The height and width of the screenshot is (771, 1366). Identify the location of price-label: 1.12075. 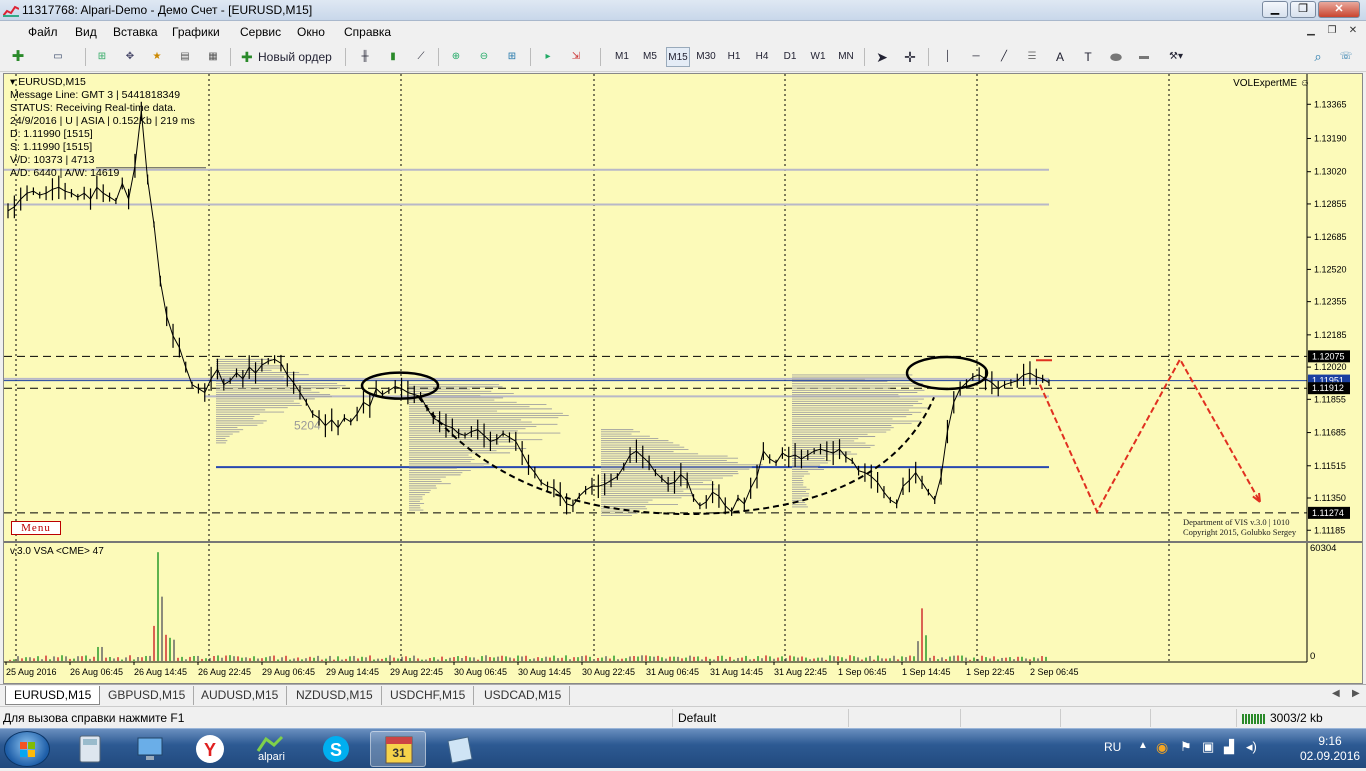
(1328, 356).